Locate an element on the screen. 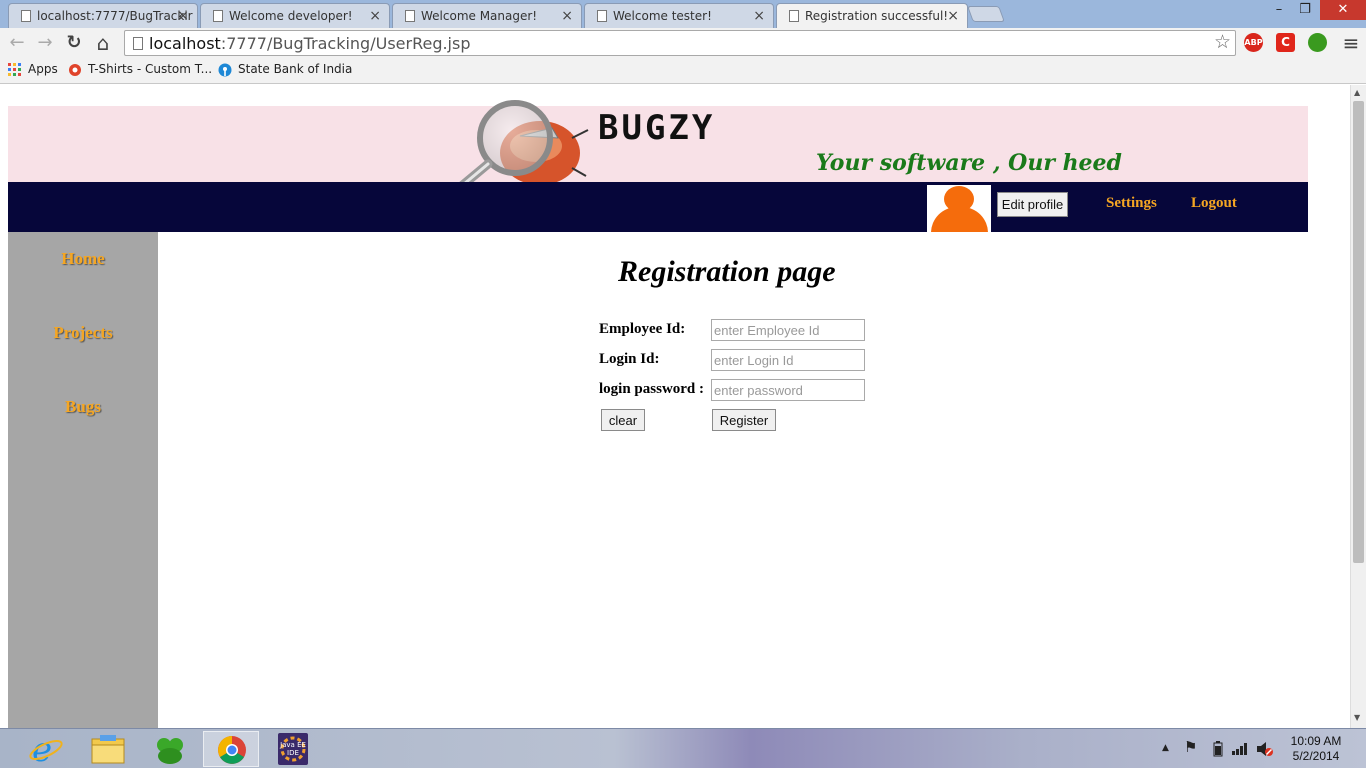 The width and height of the screenshot is (1366, 771). minimize-icon: – is located at coordinates (1279, 10).